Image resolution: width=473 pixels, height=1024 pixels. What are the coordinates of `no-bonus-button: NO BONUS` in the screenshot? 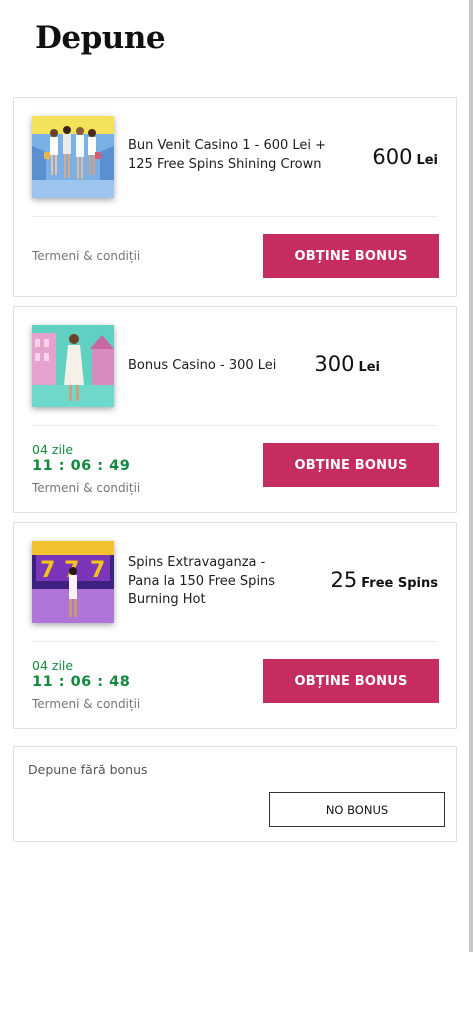 It's located at (357, 809).